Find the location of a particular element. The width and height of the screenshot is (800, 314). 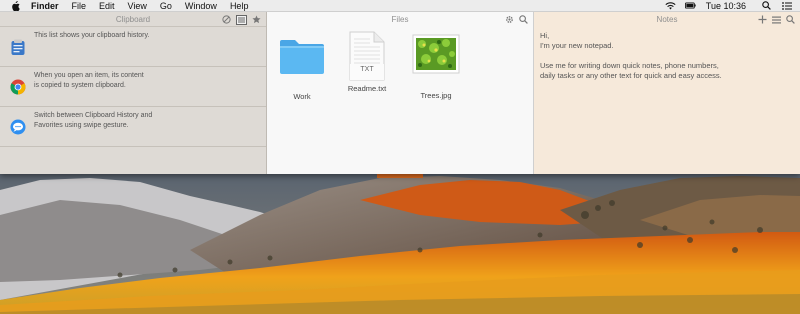

messages-icon is located at coordinates (18, 127).